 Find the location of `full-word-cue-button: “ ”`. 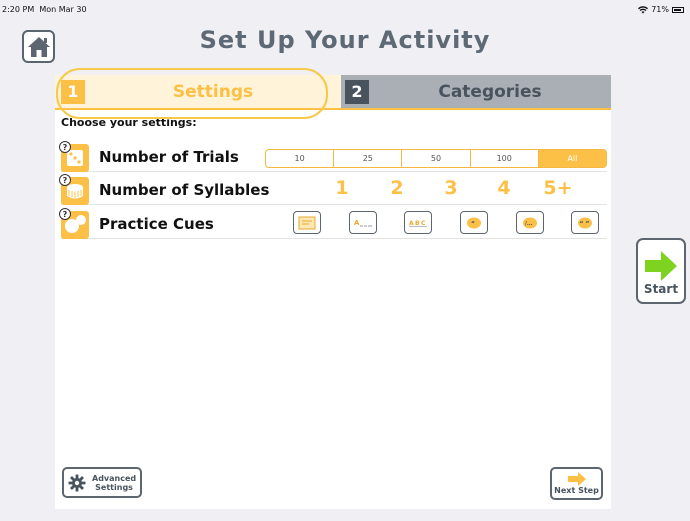

full-word-cue-button: “ ” is located at coordinates (585, 222).